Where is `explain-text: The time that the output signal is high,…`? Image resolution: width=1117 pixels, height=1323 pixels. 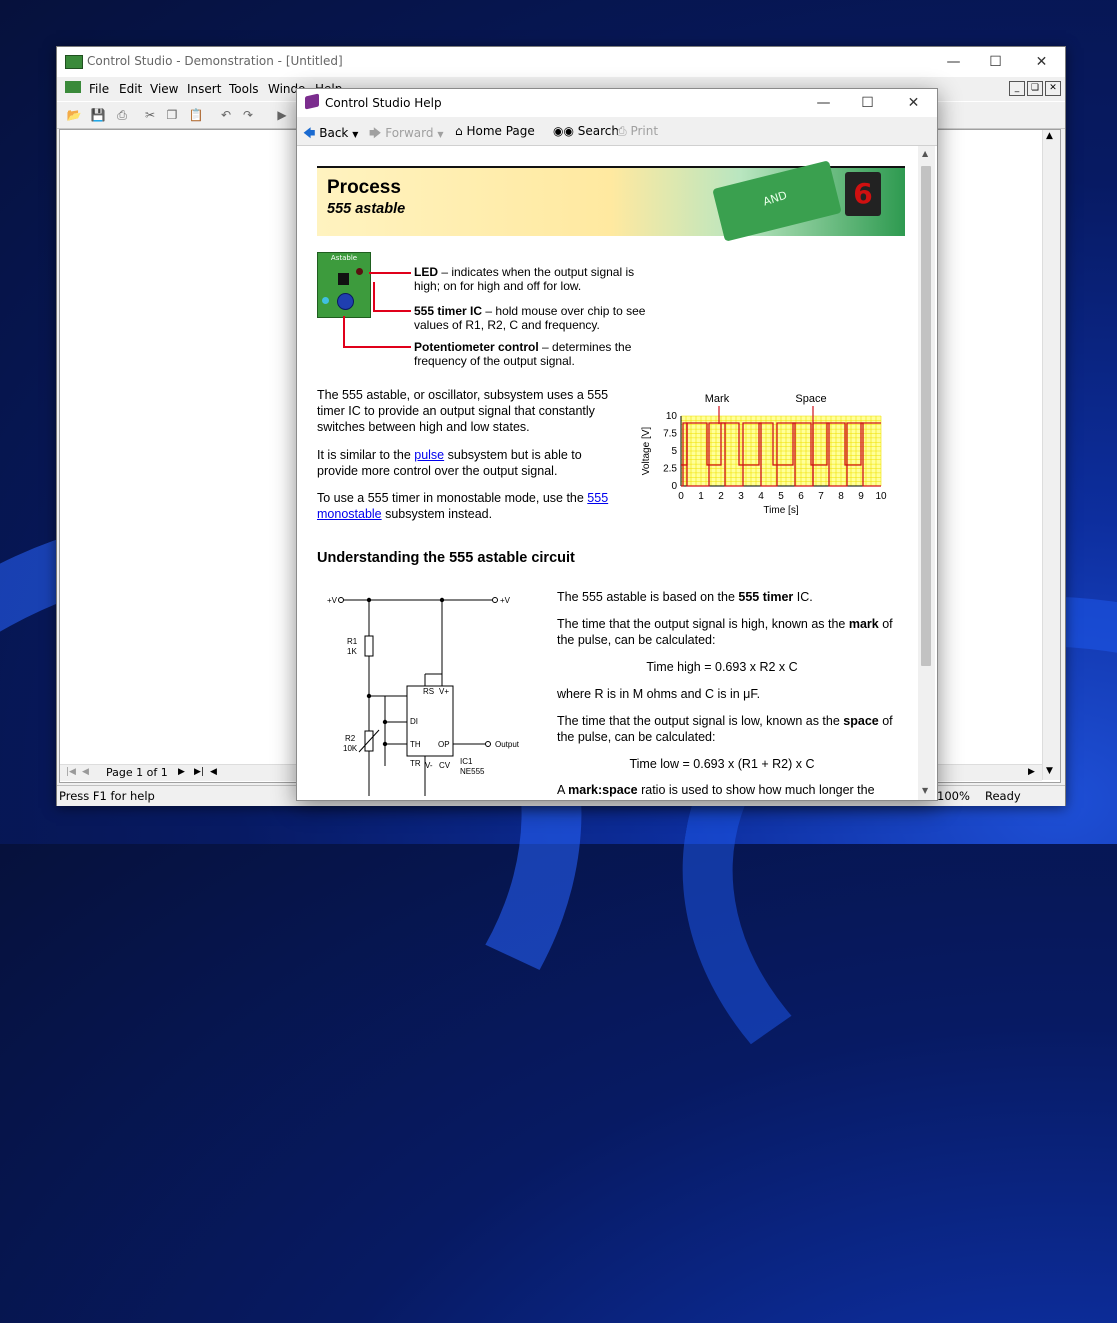 explain-text: The time that the output signal is high,… is located at coordinates (703, 624).